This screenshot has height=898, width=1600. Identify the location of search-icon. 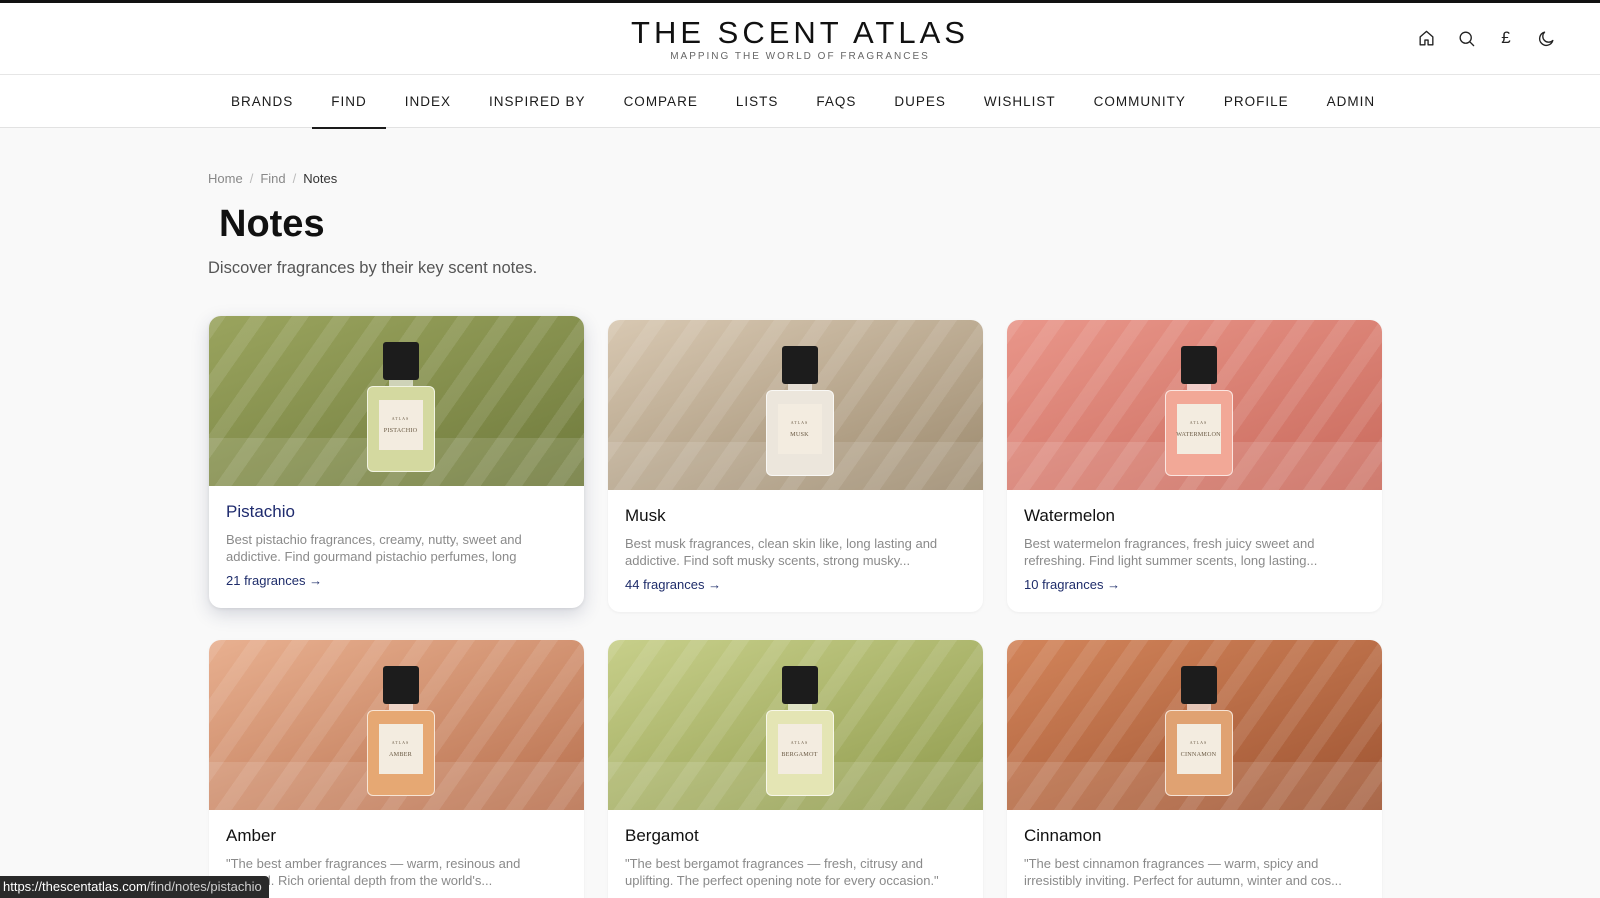
(1466, 38).